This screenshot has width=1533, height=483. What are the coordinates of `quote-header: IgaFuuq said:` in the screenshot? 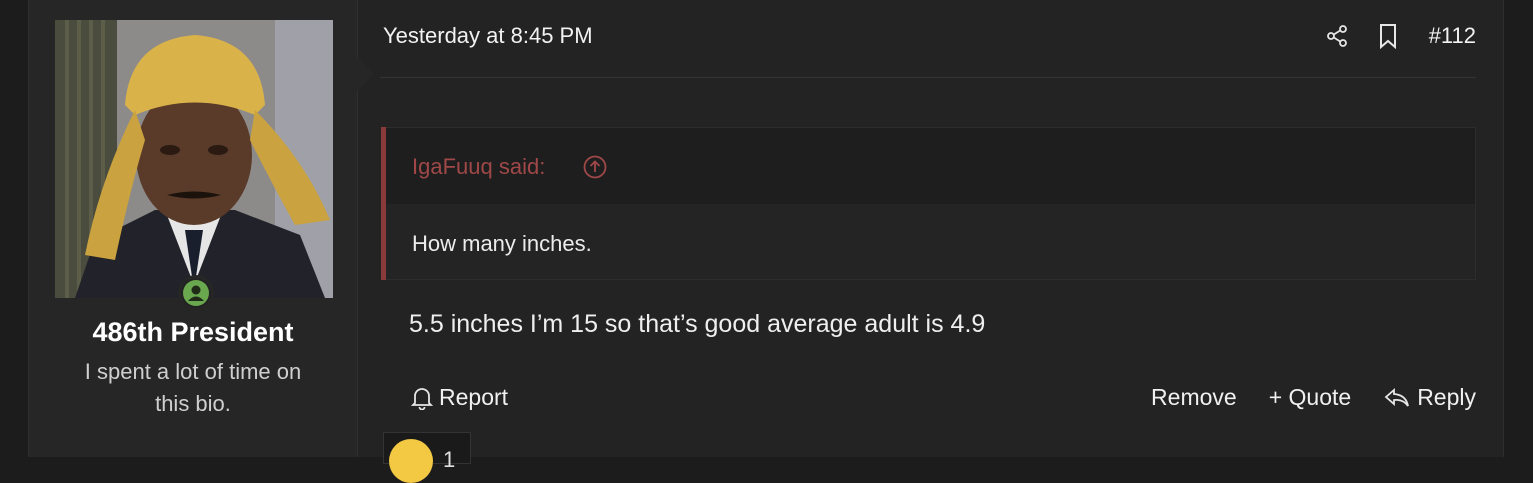 It's located at (930, 166).